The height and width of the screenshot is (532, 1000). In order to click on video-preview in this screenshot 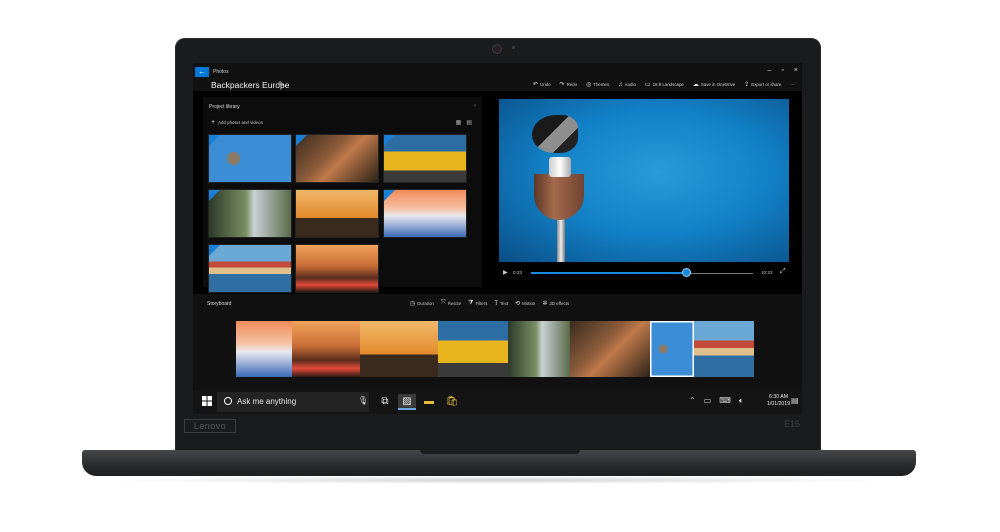, I will do `click(644, 180)`.